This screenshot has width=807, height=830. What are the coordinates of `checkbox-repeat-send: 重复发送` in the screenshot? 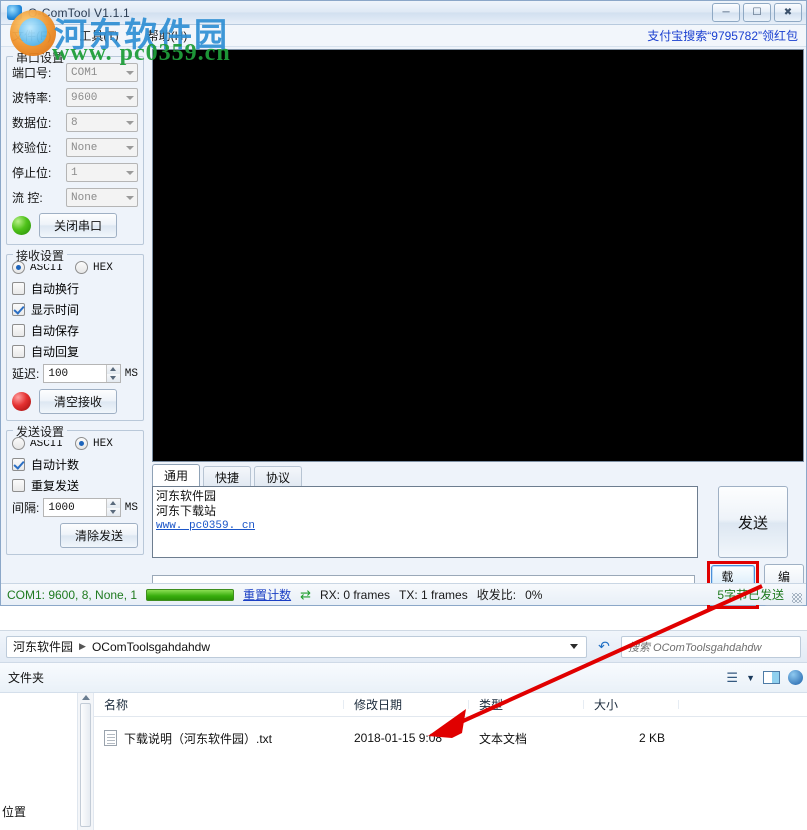 It's located at (75, 485).